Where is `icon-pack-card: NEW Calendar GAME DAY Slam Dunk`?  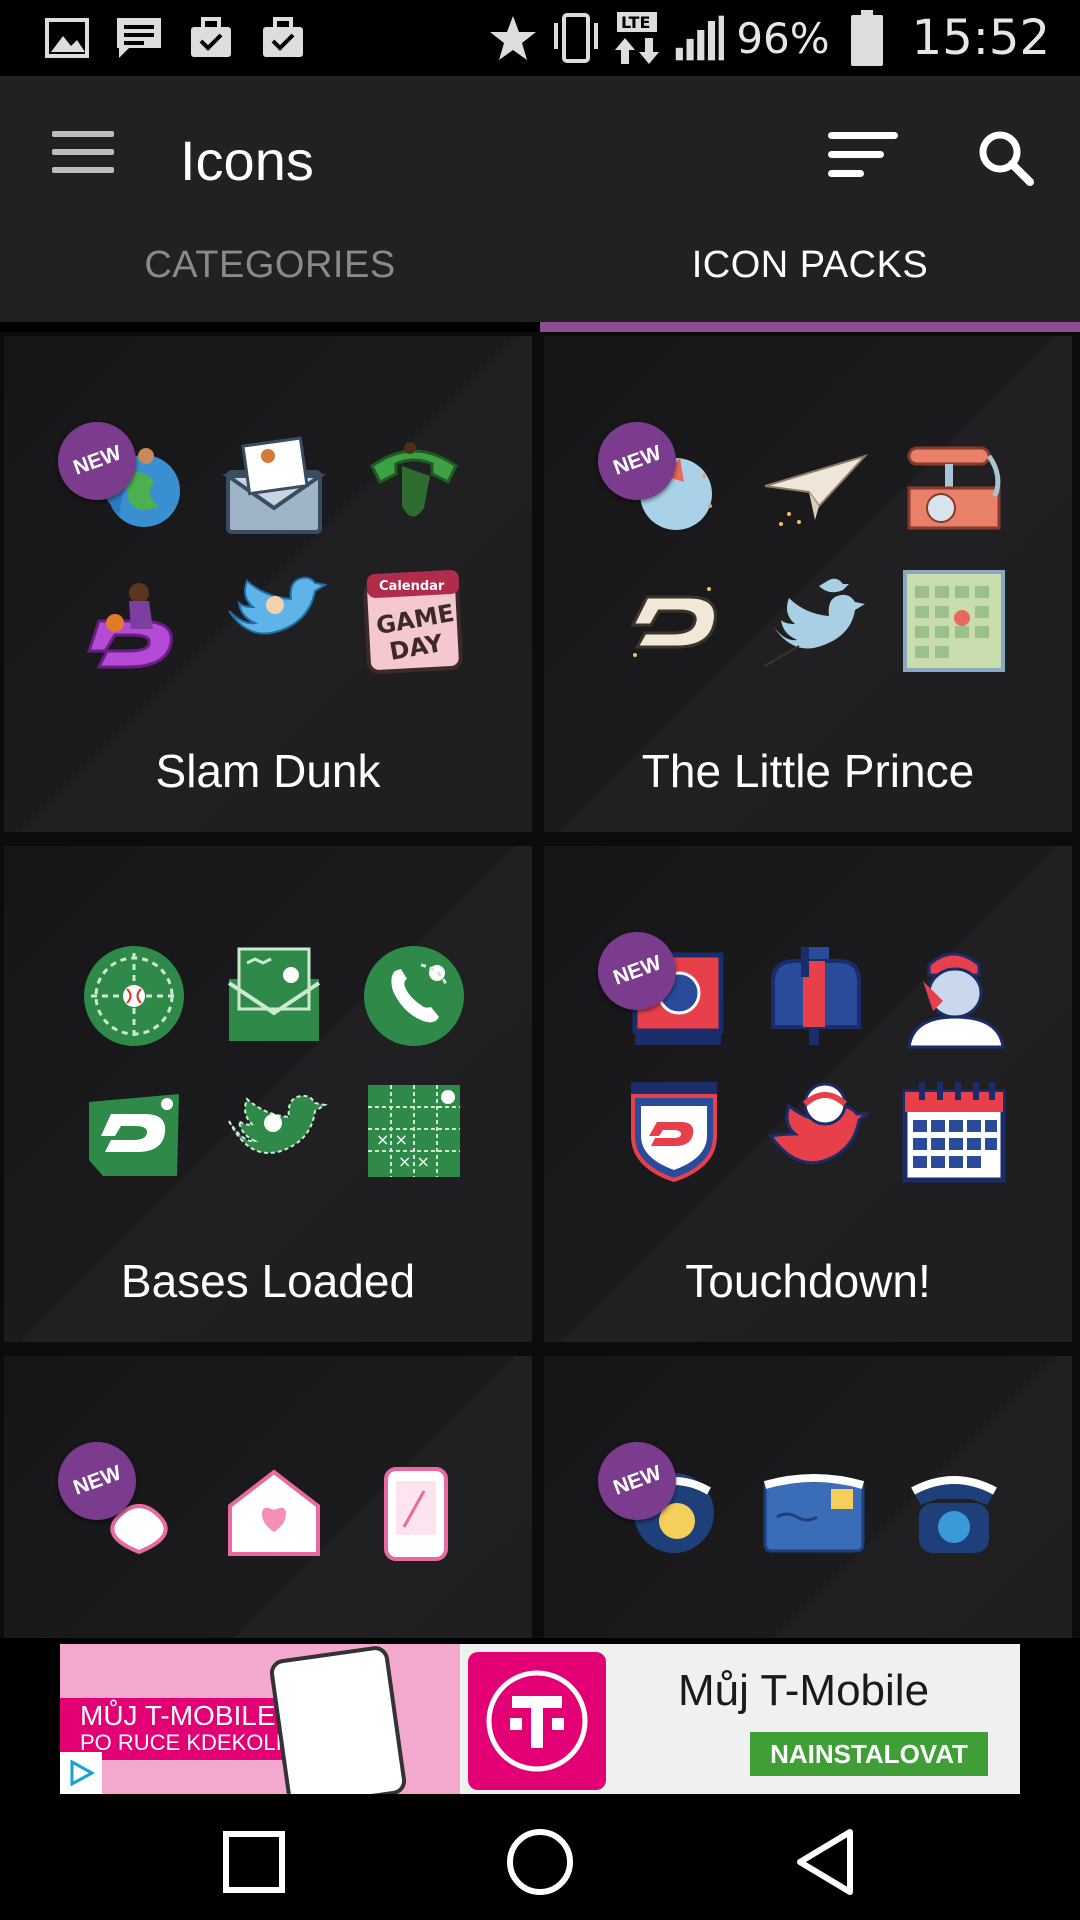
icon-pack-card: NEW Calendar GAME DAY Slam Dunk is located at coordinates (268, 584).